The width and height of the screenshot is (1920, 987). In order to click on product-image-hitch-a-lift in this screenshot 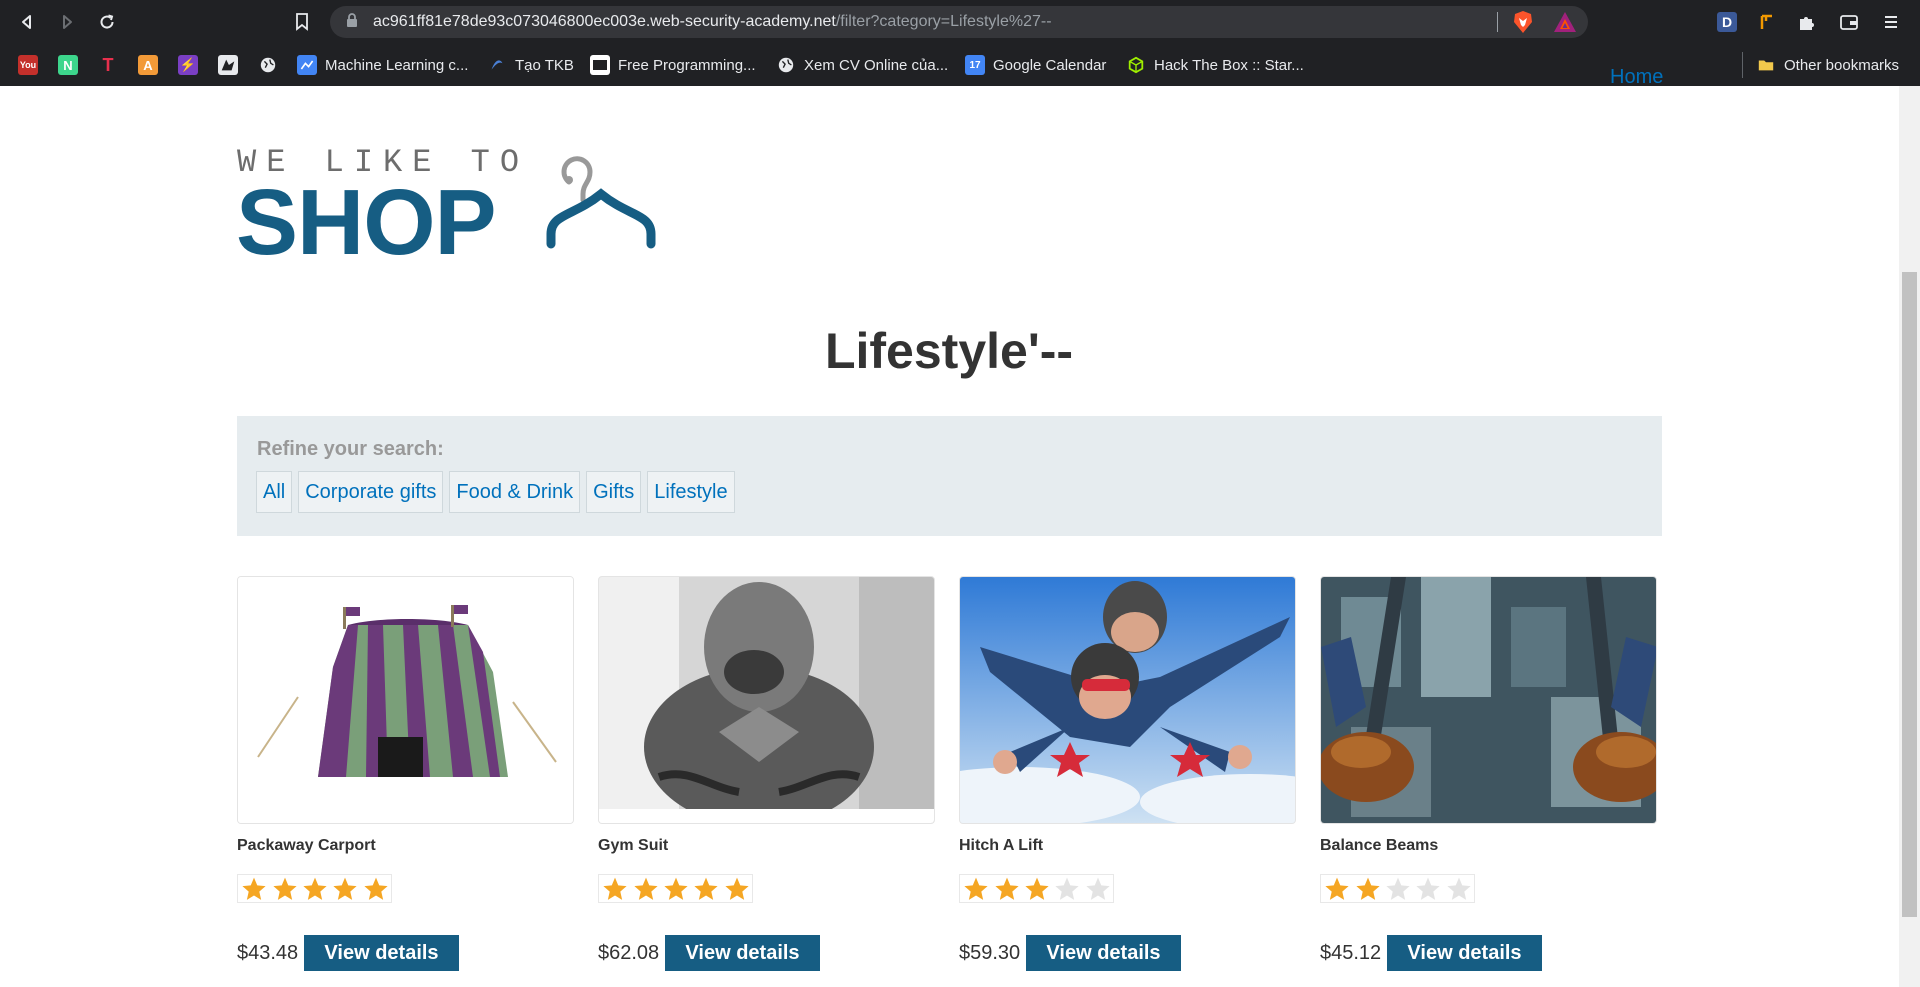, I will do `click(1127, 700)`.